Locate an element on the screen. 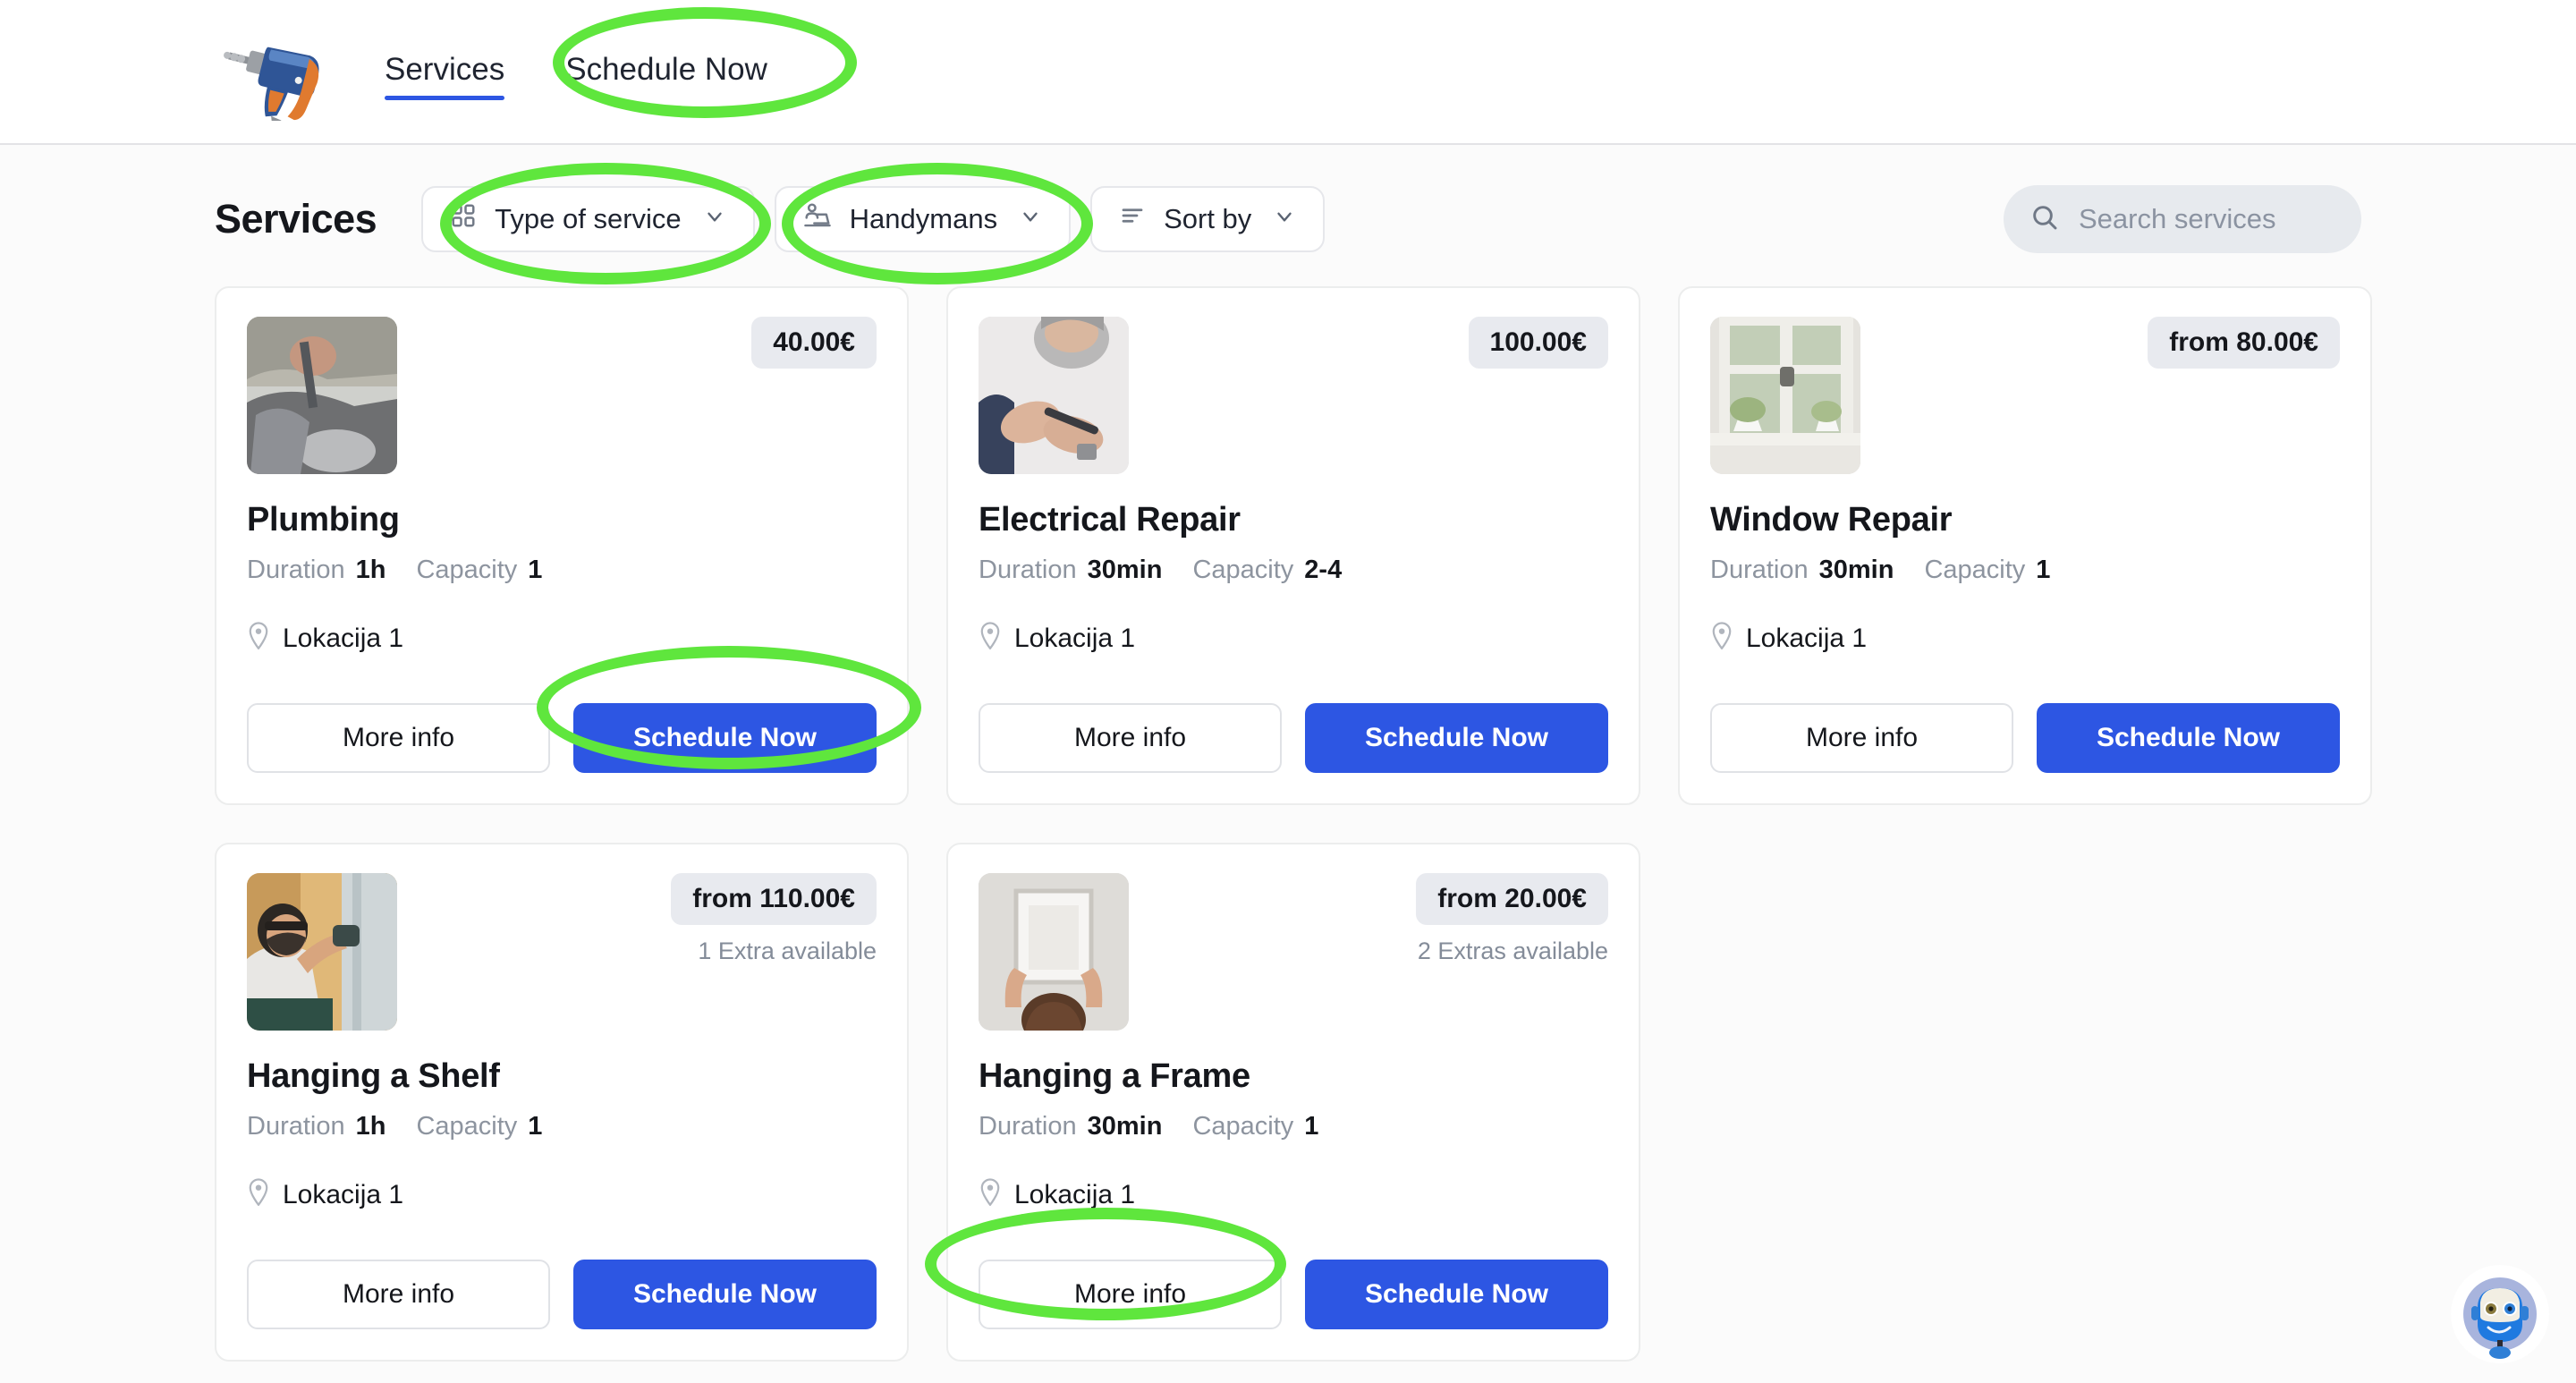 The width and height of the screenshot is (2576, 1383). filter-bar: Type of service Handymans Sort by is located at coordinates (873, 219).